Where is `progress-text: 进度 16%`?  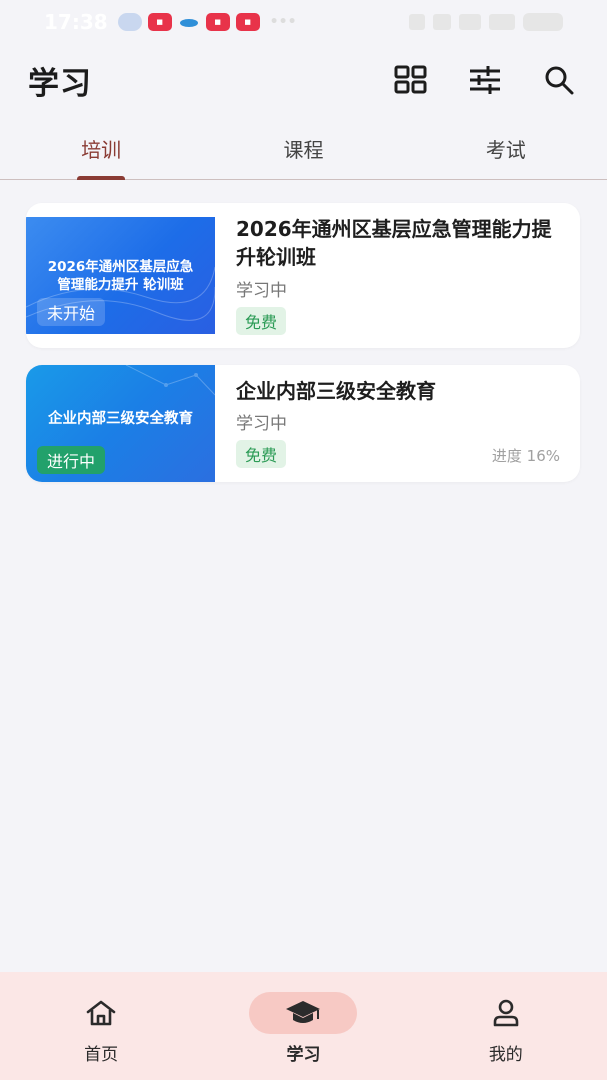 progress-text: 进度 16% is located at coordinates (525, 456).